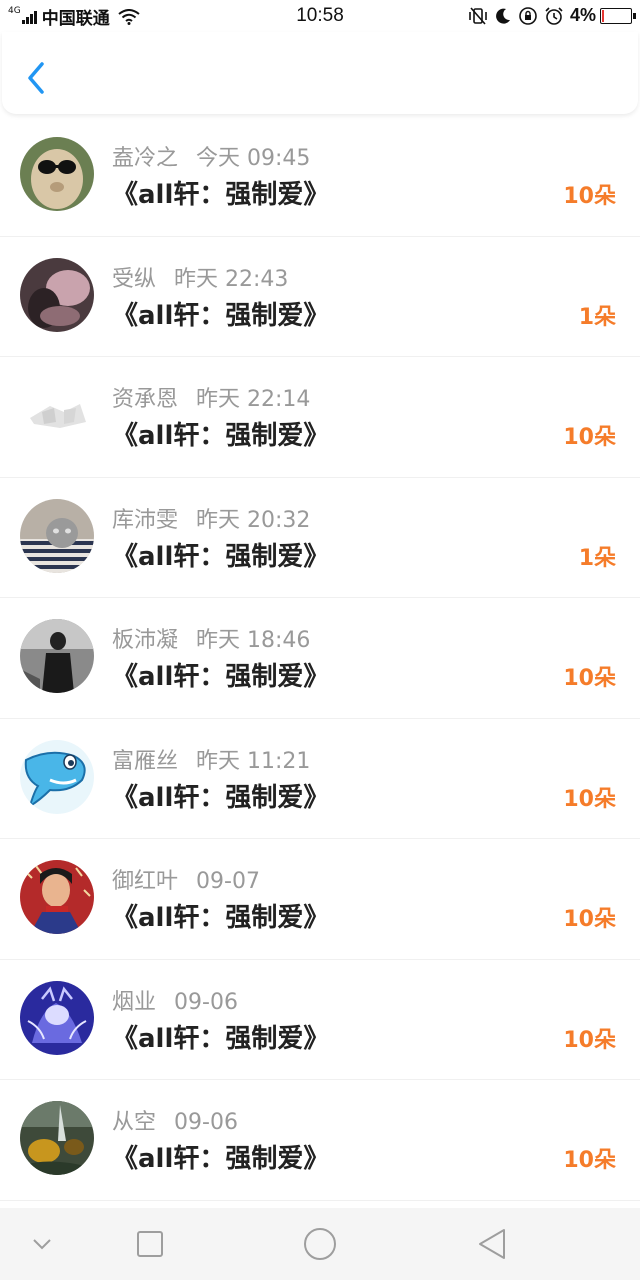  What do you see at coordinates (134, 1002) in the screenshot?
I see `sender-name: 烟业` at bounding box center [134, 1002].